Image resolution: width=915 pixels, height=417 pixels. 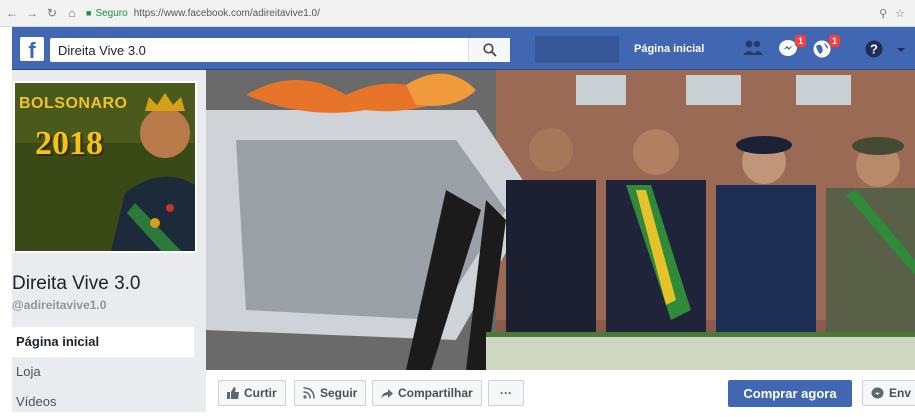 What do you see at coordinates (73, 103) in the screenshot?
I see `profile-image-text-1: BOLSONARO` at bounding box center [73, 103].